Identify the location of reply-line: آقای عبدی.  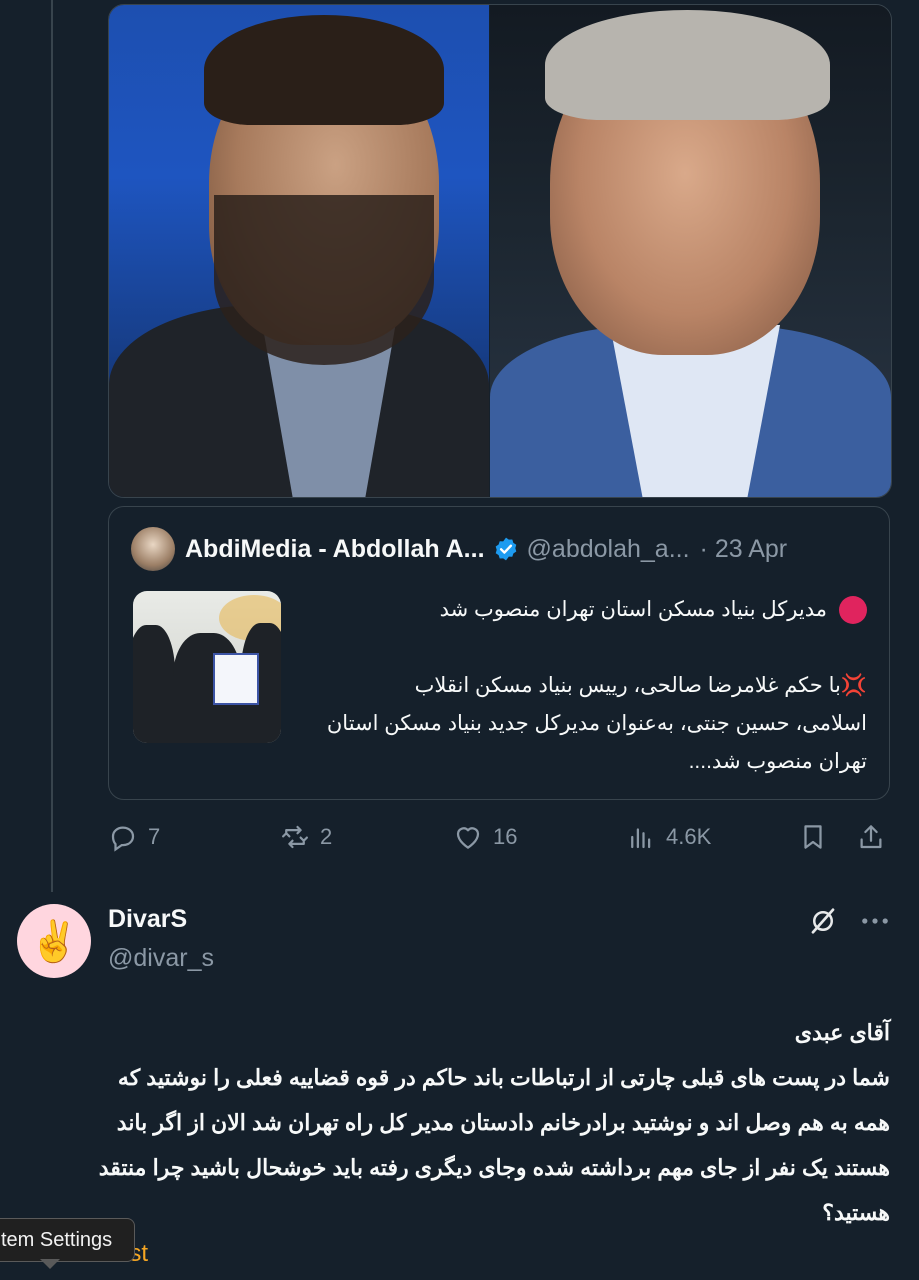
(842, 1032).